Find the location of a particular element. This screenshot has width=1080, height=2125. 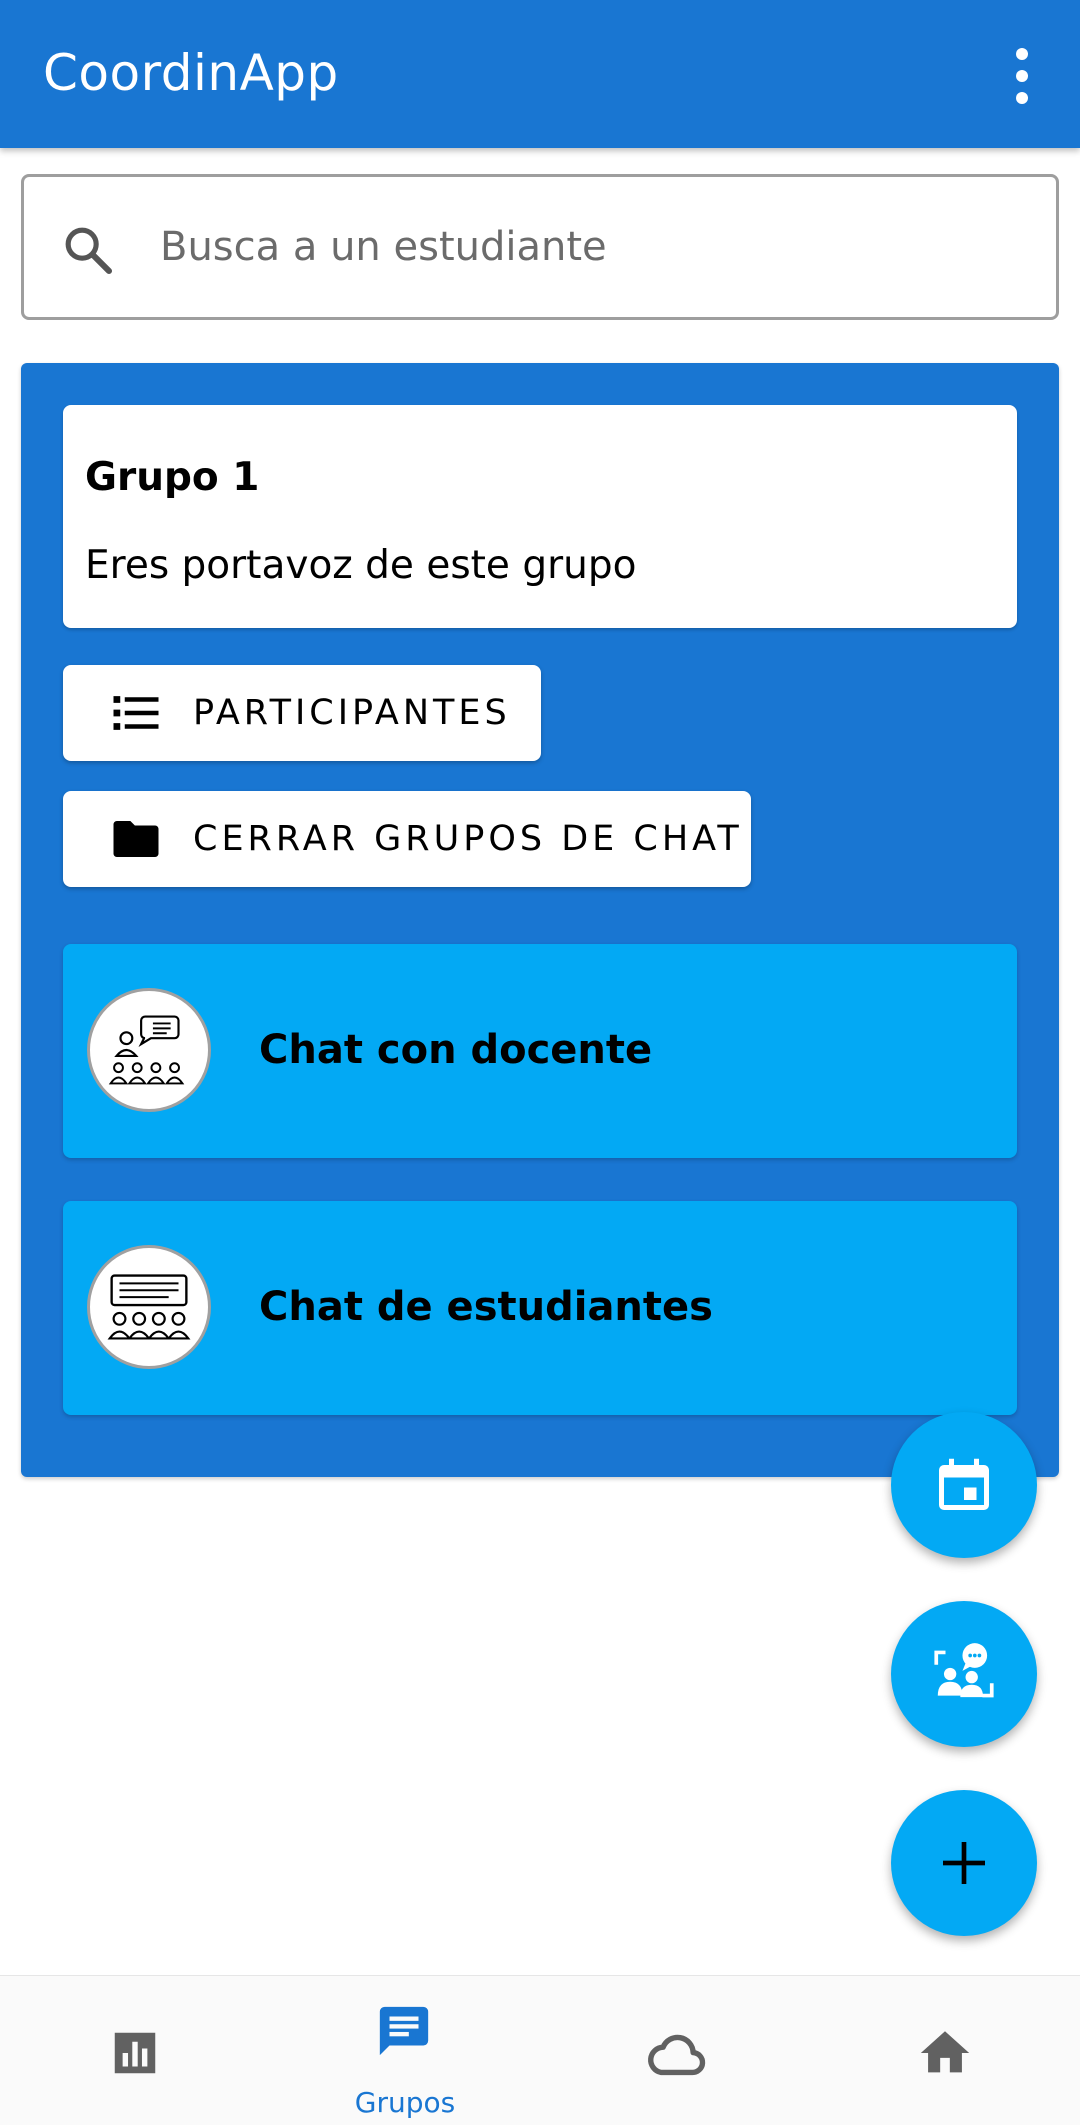

overflow-menu-icon is located at coordinates (1022, 76).